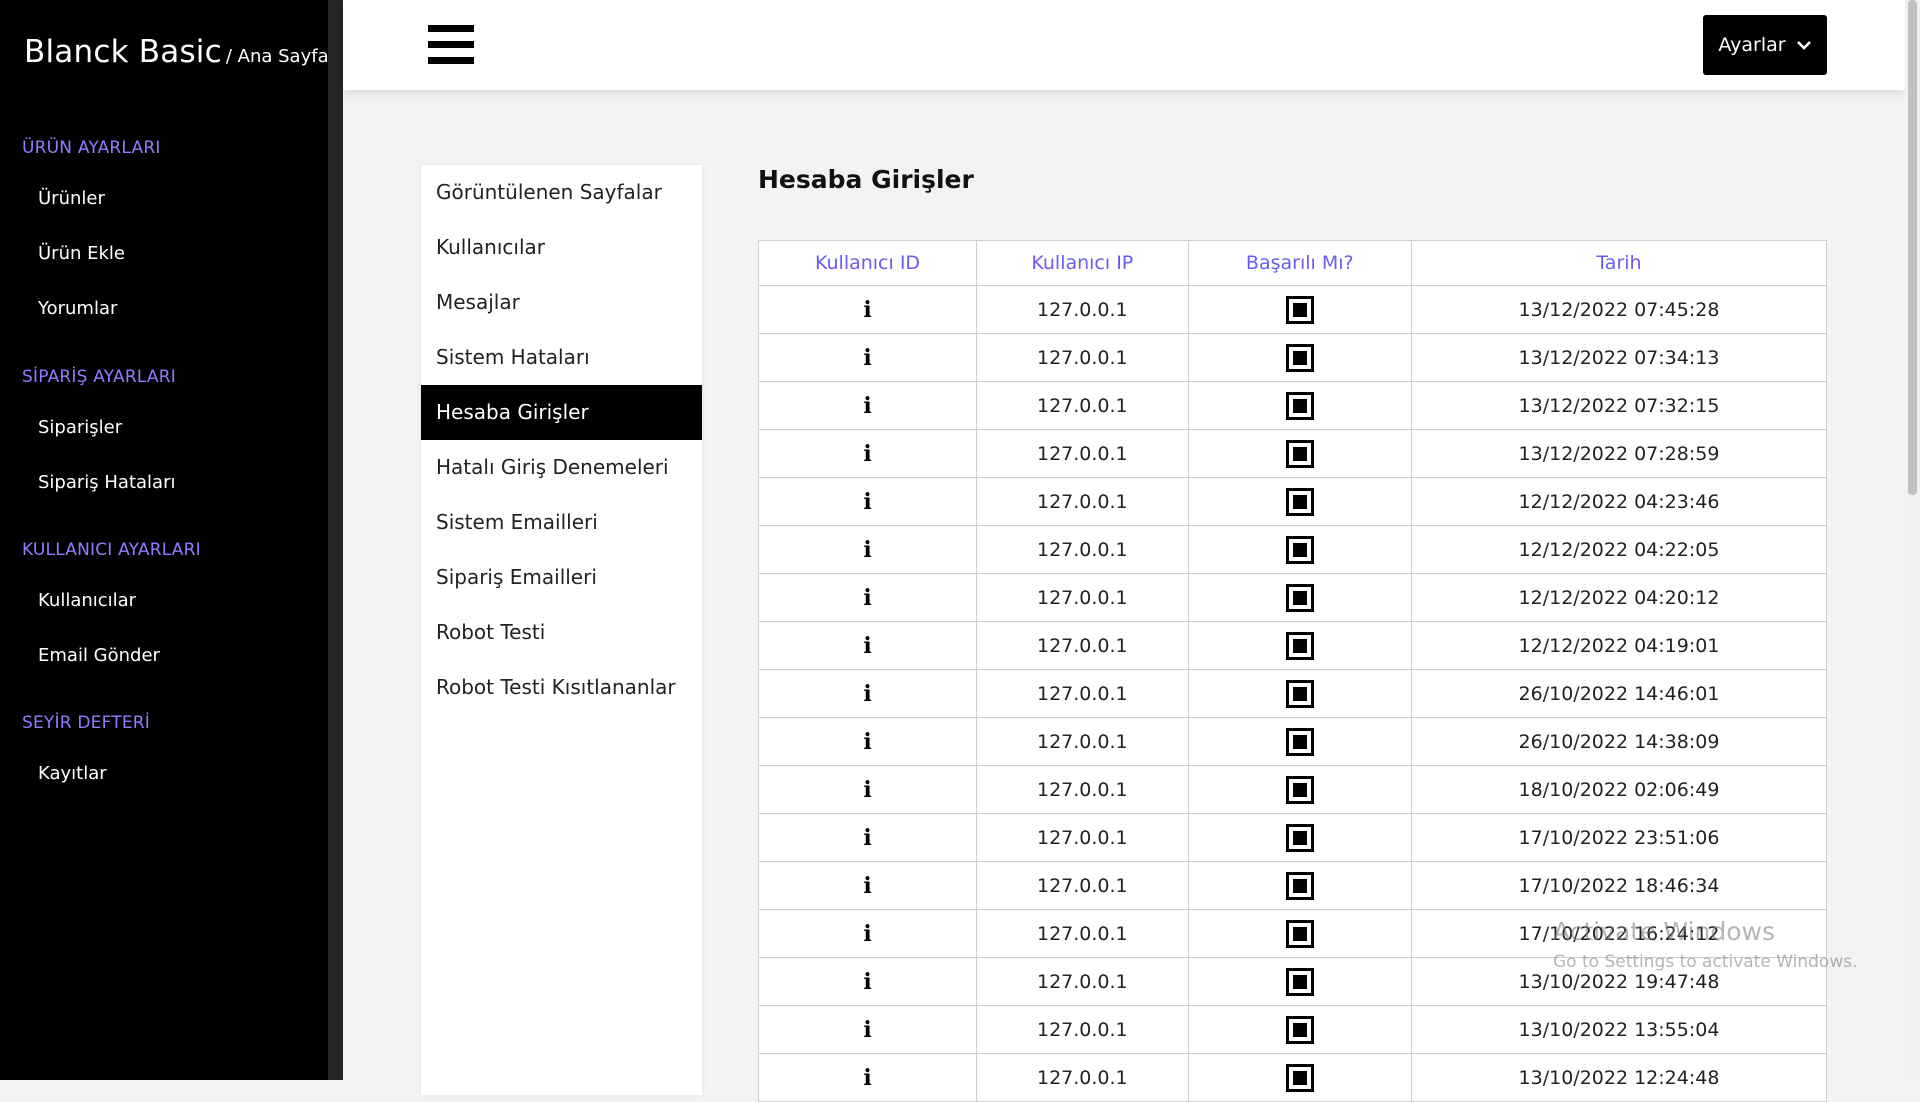 The image size is (1920, 1102). Describe the element at coordinates (87, 600) in the screenshot. I see `sidebar-item-kullanicilar: Kullanıcılar` at that location.